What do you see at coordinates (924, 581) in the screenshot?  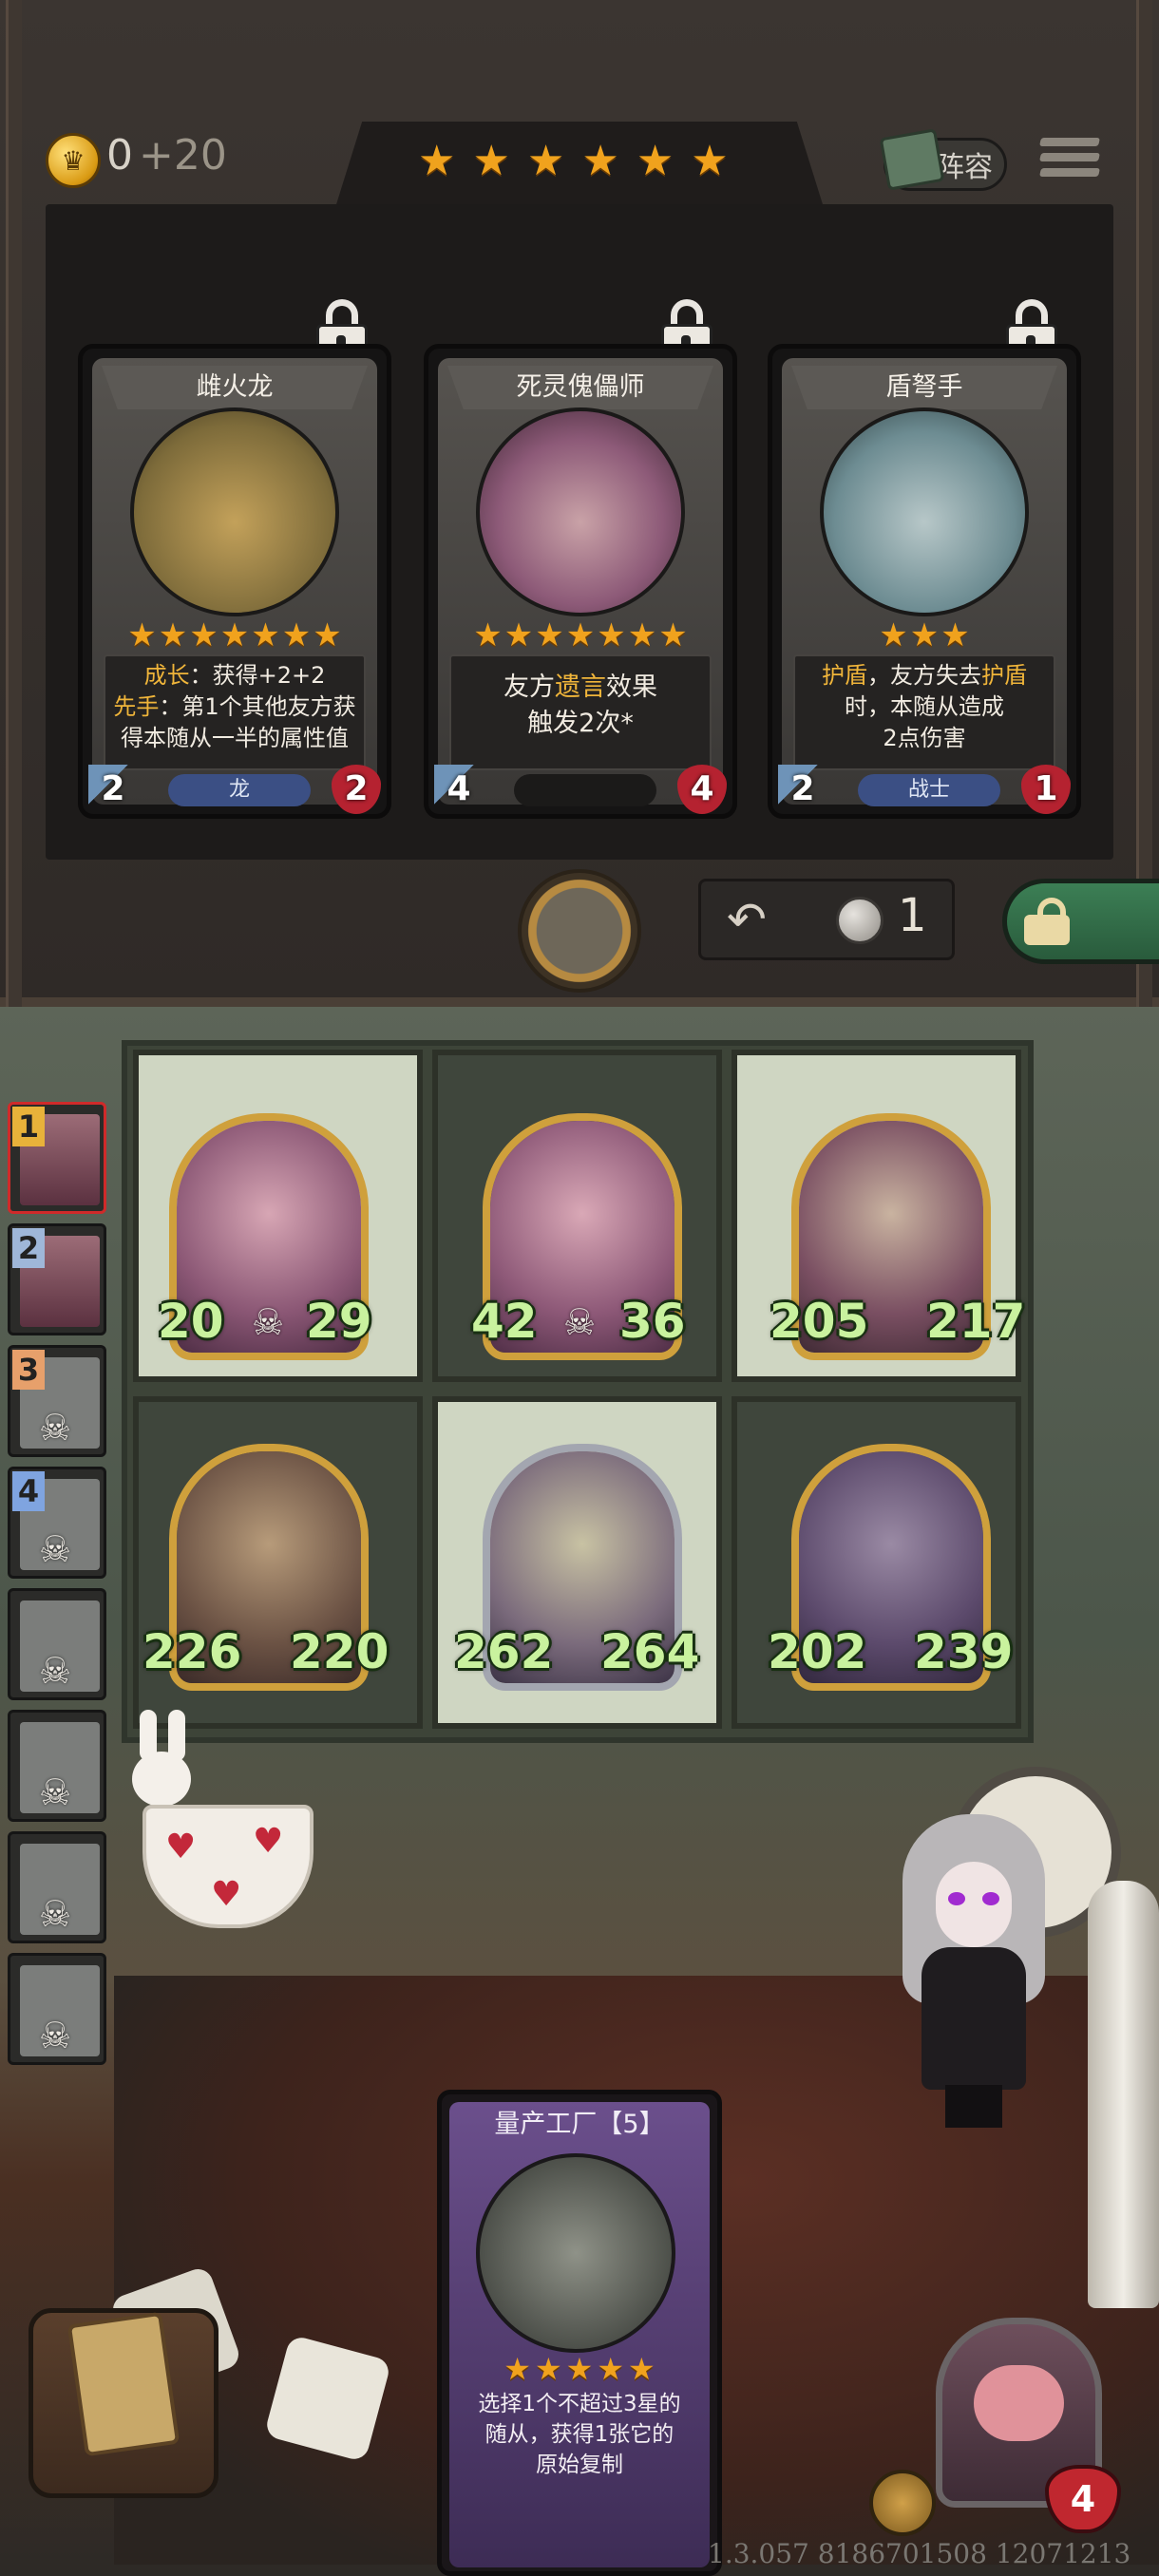 I see `shop-card: 盾弩手 ★★★ 护盾，友方失去护盾 时，本随从造成 2点伤害 2 战士 1` at bounding box center [924, 581].